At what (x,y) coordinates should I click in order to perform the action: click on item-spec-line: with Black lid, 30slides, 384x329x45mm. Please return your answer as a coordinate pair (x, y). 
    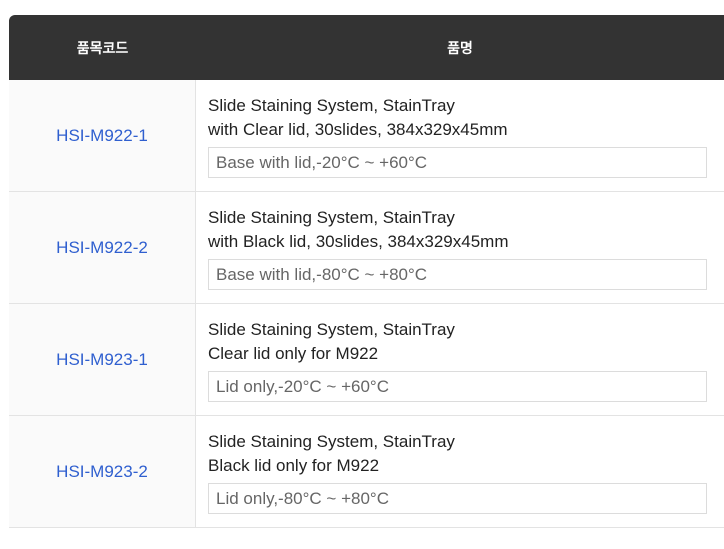
    Looking at the image, I should click on (358, 241).